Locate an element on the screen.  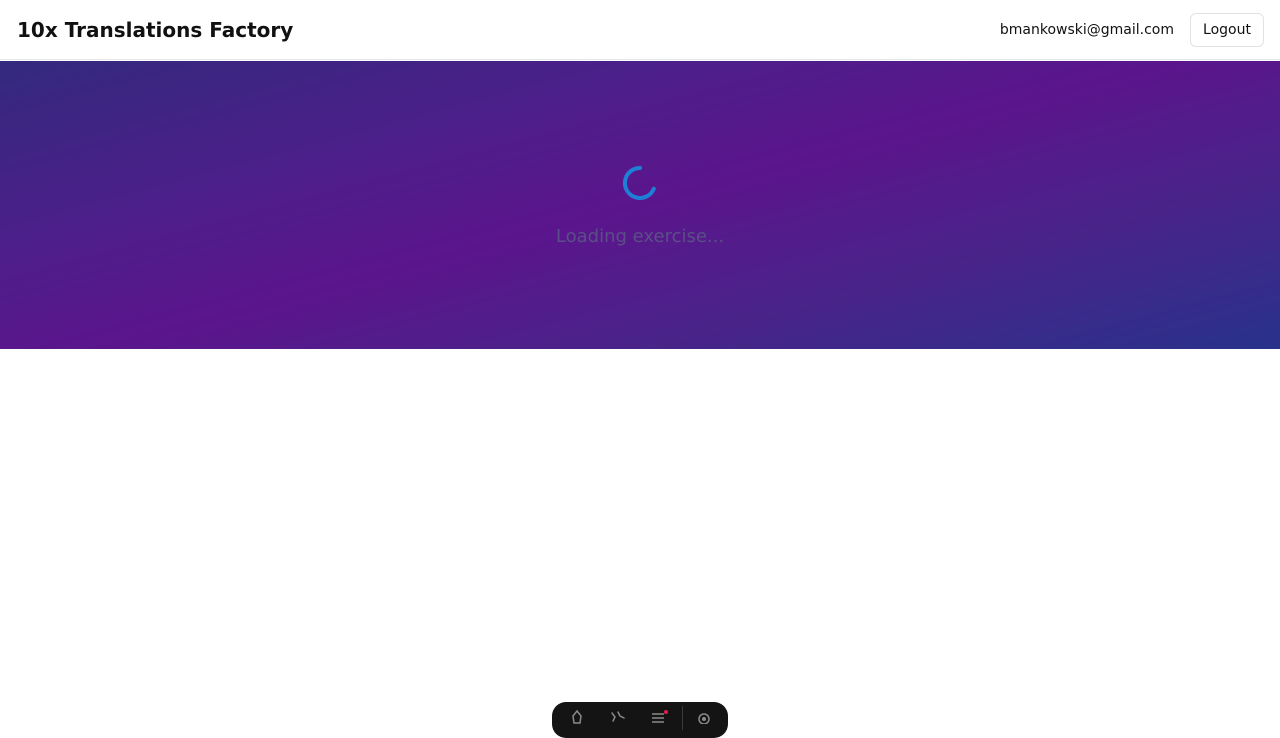
settings-icon is located at coordinates (704, 717).